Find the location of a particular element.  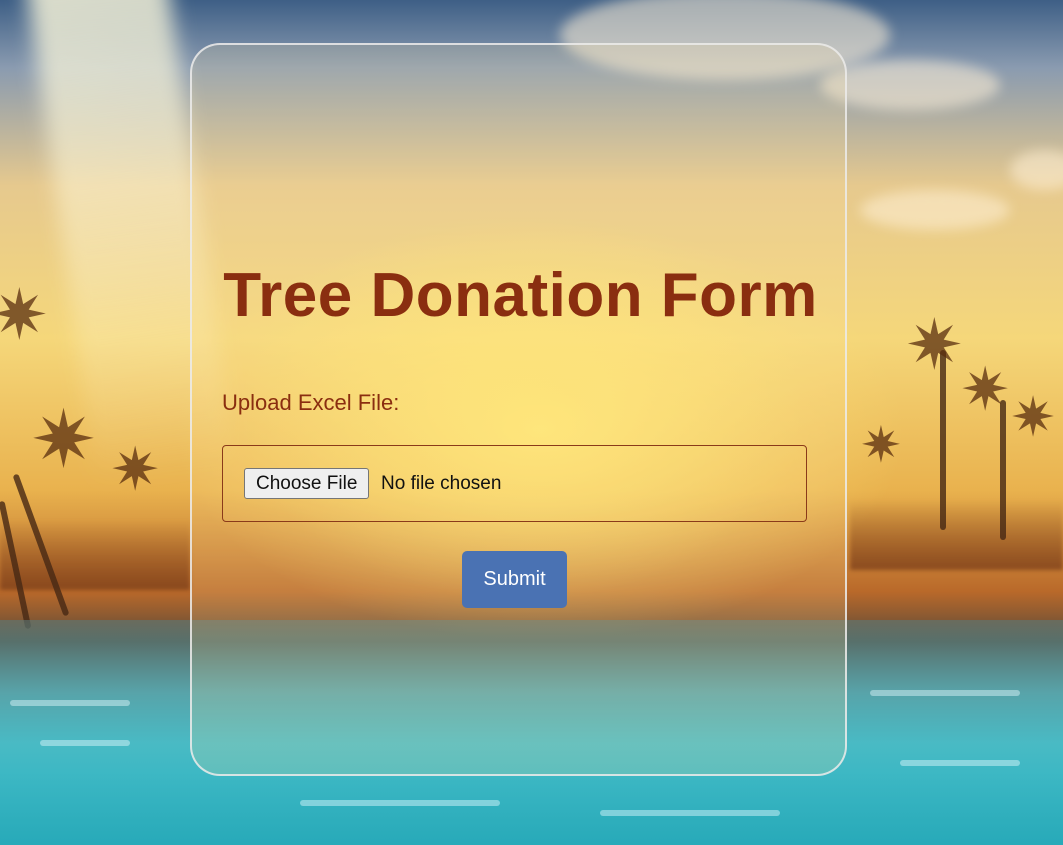

left-treeline is located at coordinates (95, 555).